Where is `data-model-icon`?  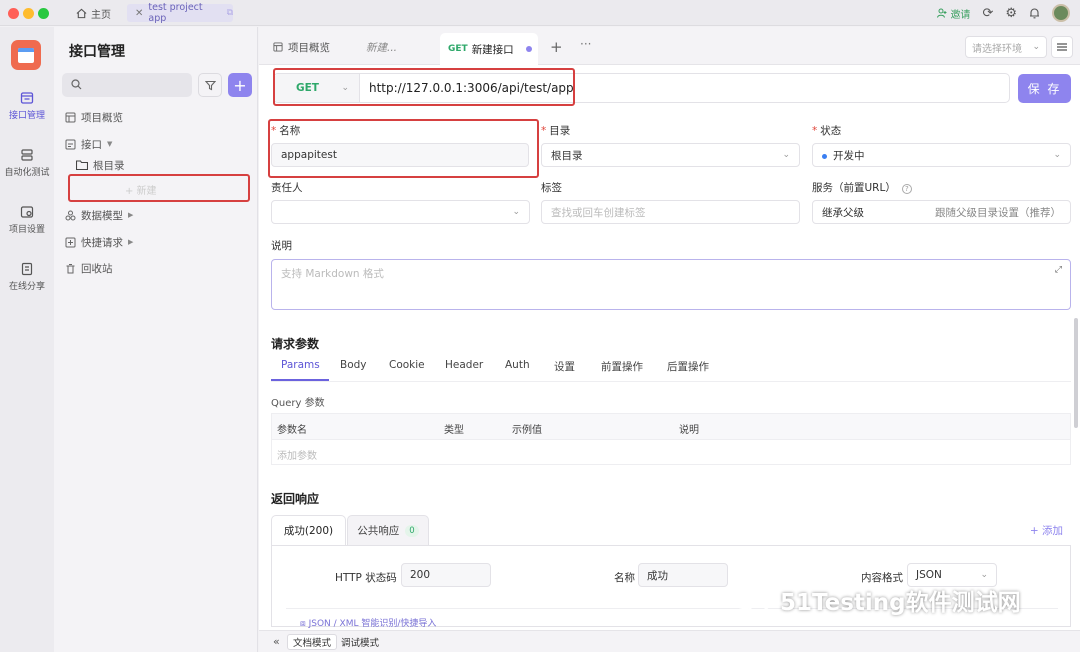 data-model-icon is located at coordinates (70, 215).